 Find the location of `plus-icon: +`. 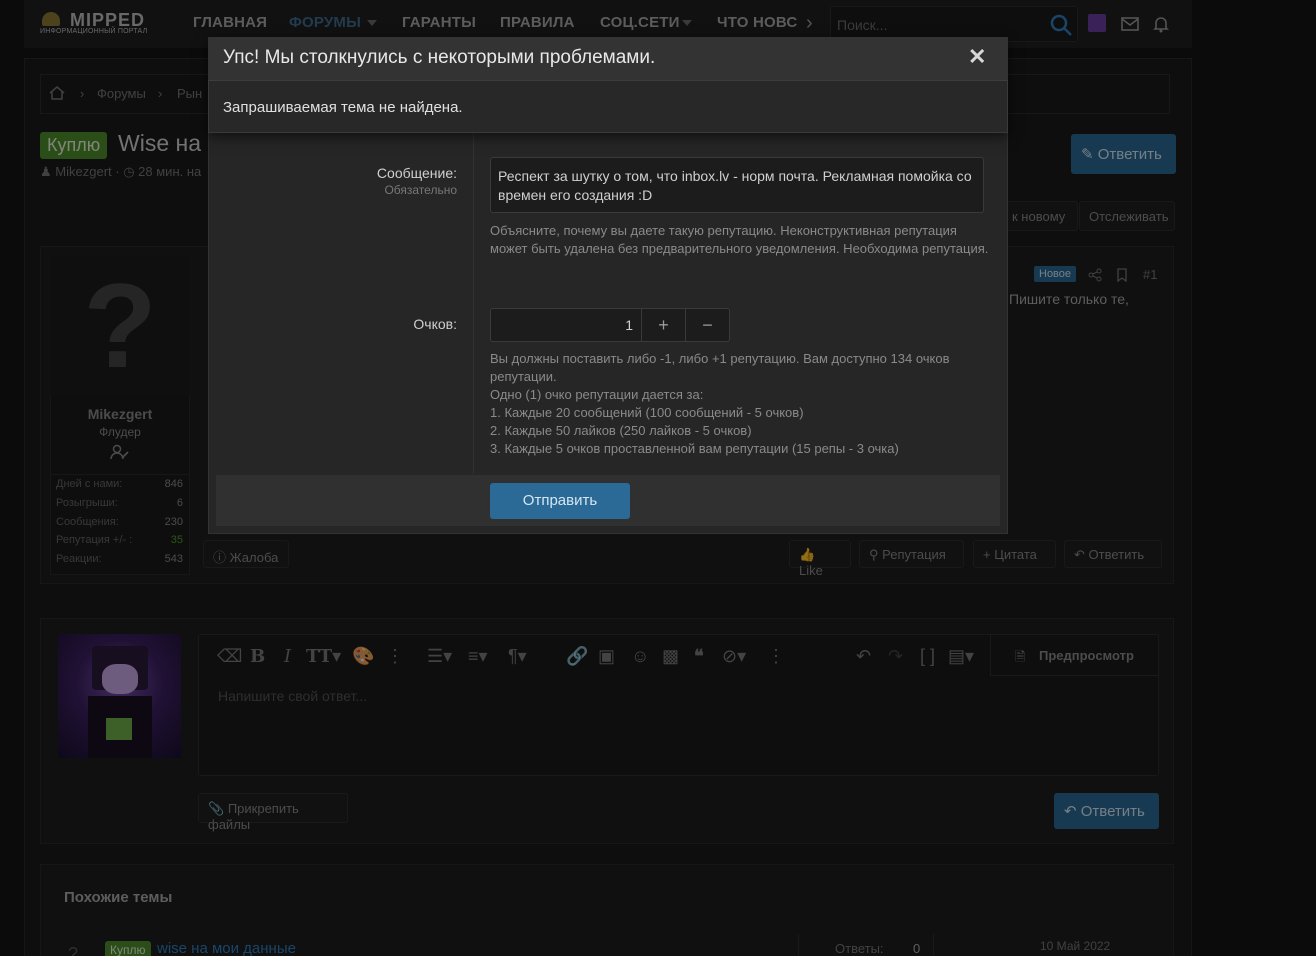

plus-icon: + is located at coordinates (663, 325).